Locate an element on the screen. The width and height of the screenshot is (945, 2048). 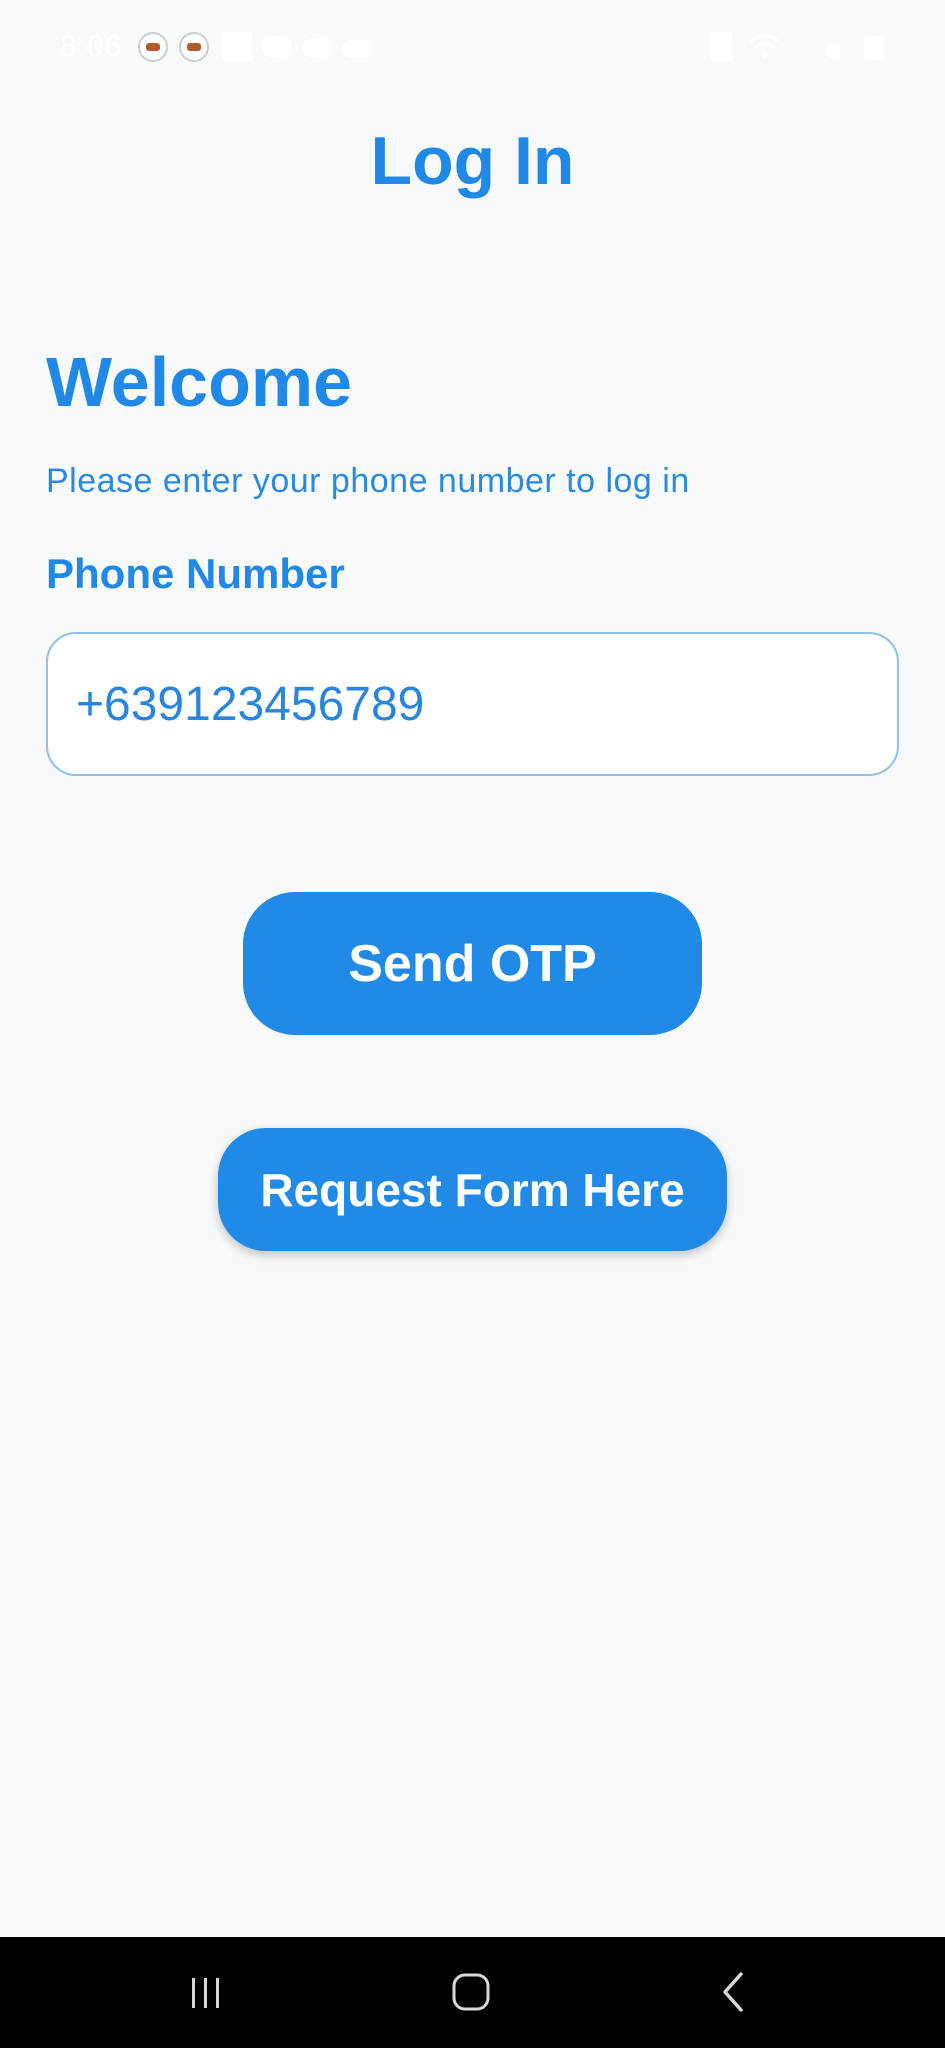
send-otp-button: Send OTP is located at coordinates (472, 963).